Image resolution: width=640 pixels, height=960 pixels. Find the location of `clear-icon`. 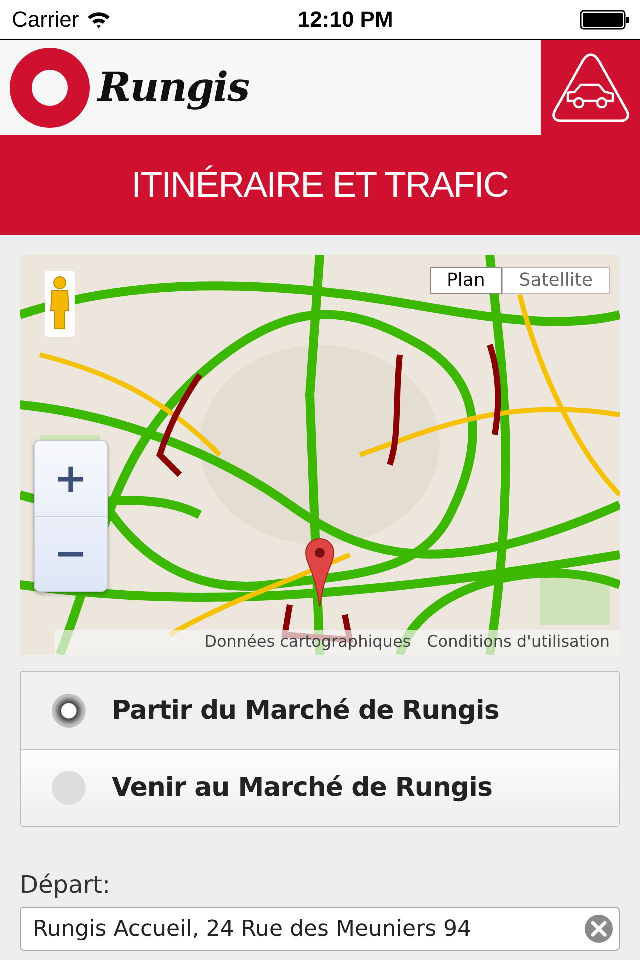

clear-icon is located at coordinates (599, 929).